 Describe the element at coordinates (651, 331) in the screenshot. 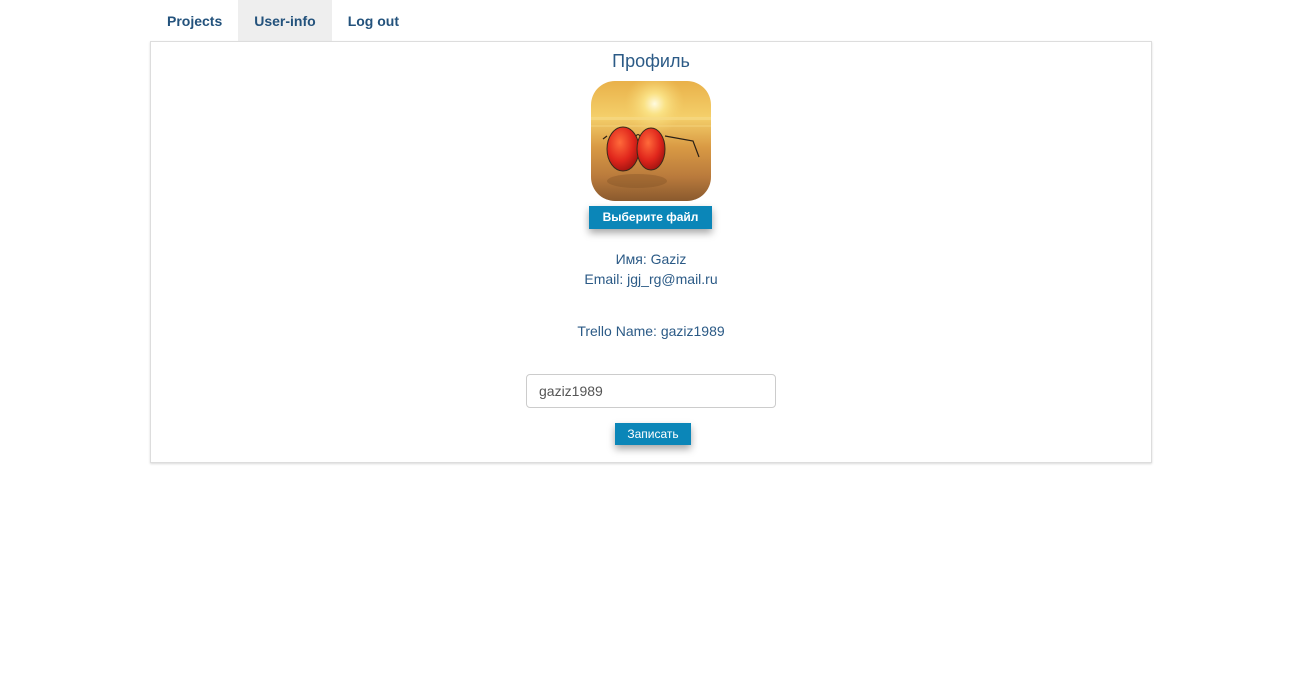

I see `trello-name-text: Trello Name: gaziz1989` at that location.